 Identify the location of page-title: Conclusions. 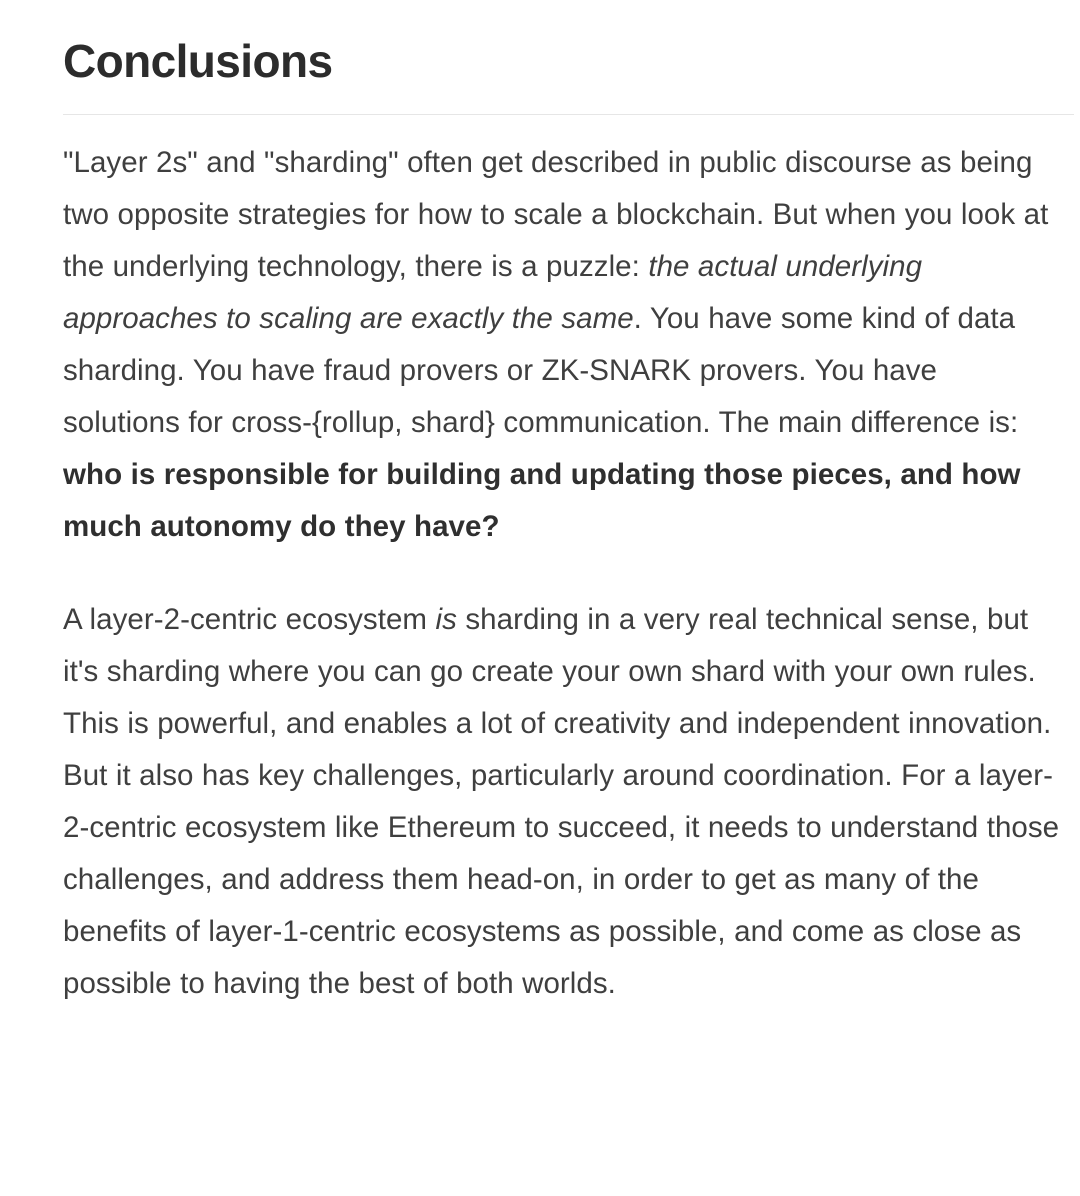
(198, 61).